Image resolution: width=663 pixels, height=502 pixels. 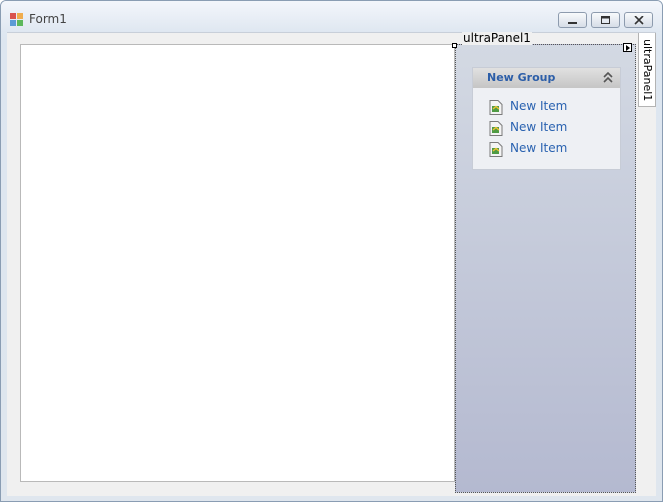 I want to click on panel-caption: ultraPanel1, so click(x=497, y=38).